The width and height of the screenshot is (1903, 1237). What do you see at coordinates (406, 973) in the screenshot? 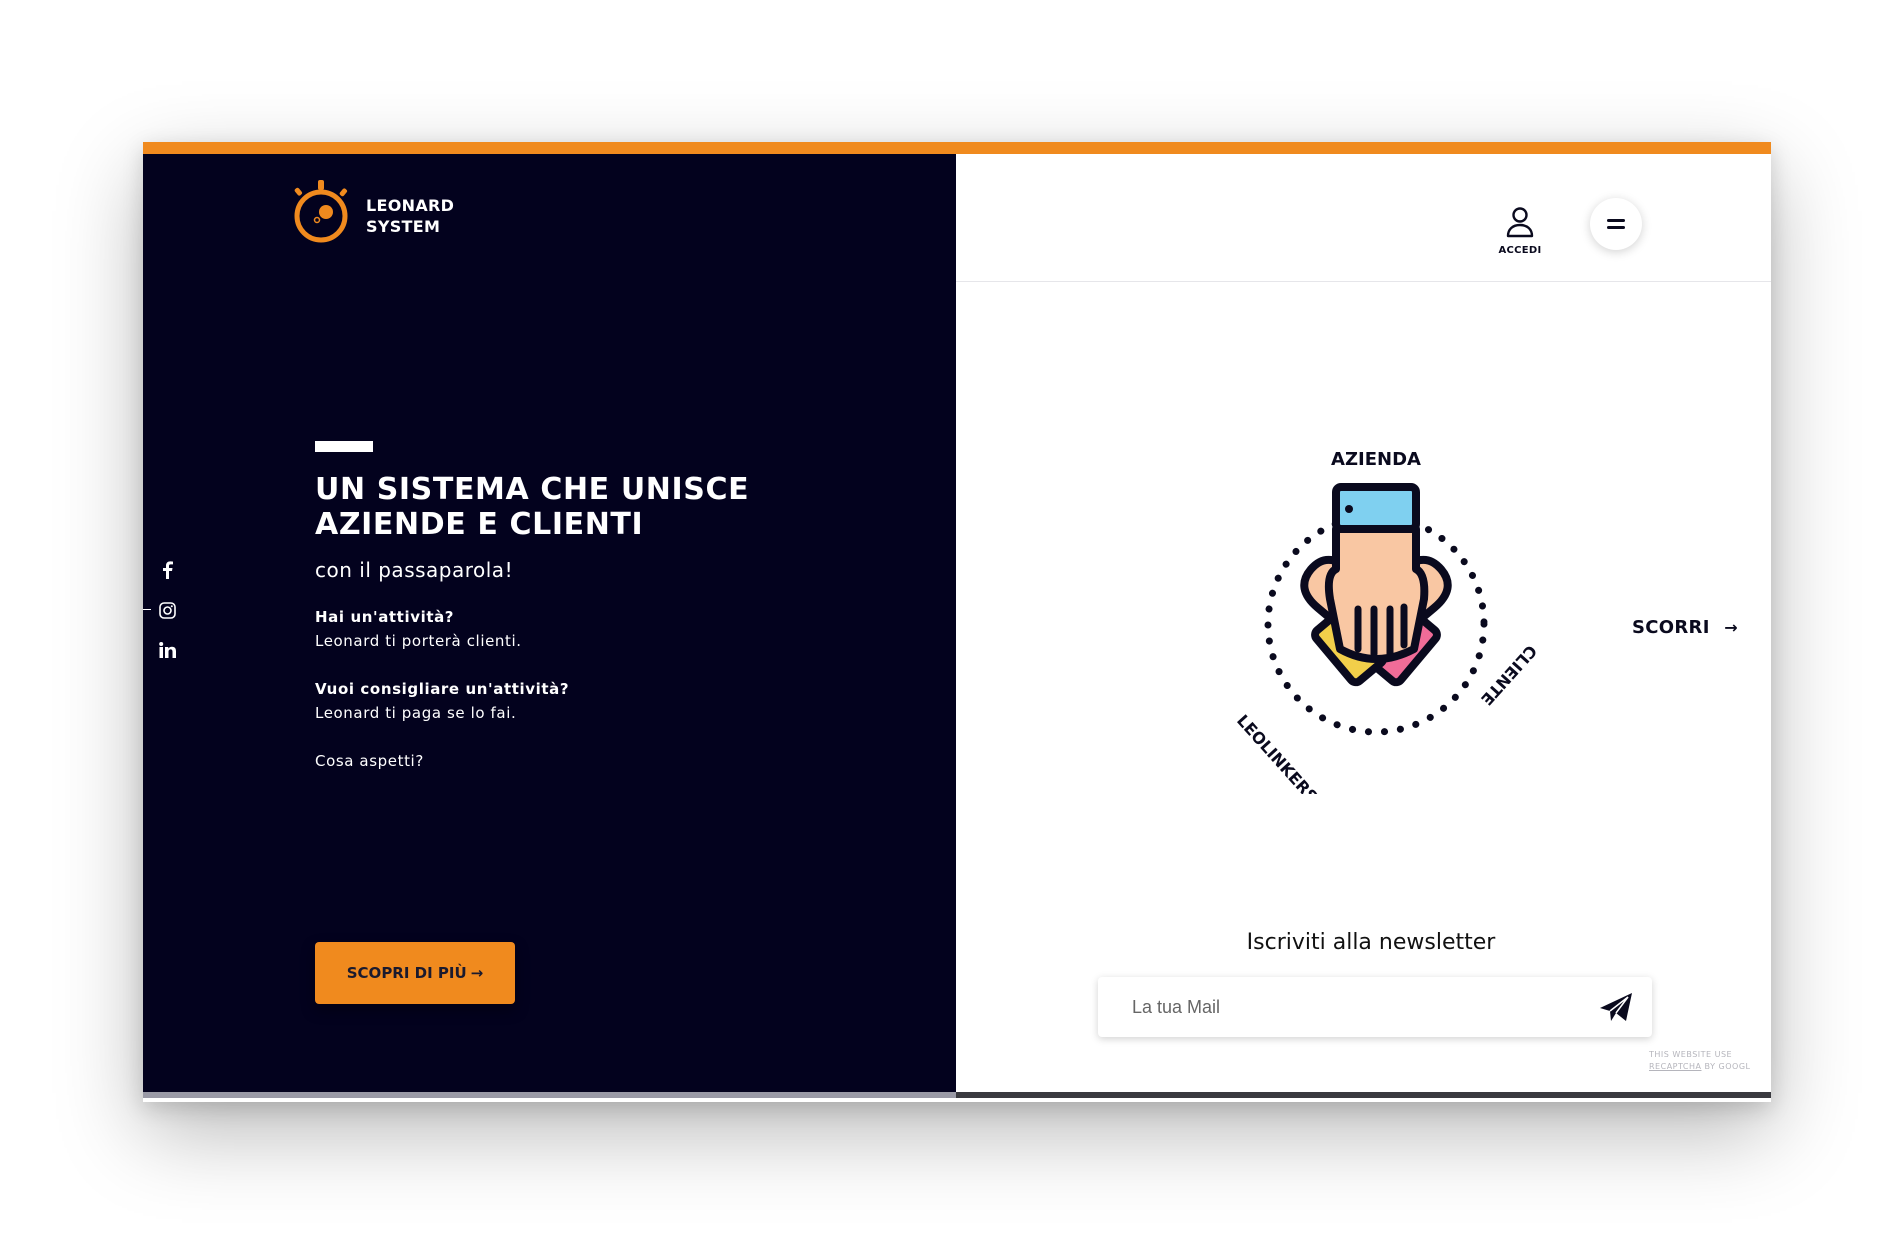
I see `discover-more-label: SCOPRI DI PIÙ` at bounding box center [406, 973].